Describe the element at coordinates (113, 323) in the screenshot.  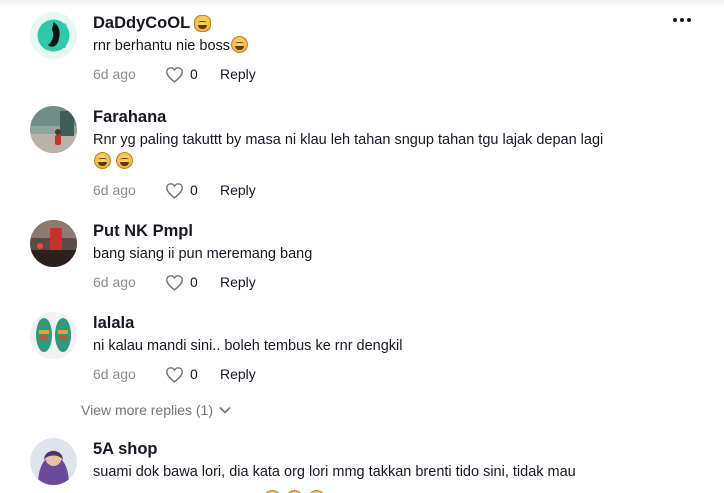
I see `username-text: lalala` at that location.